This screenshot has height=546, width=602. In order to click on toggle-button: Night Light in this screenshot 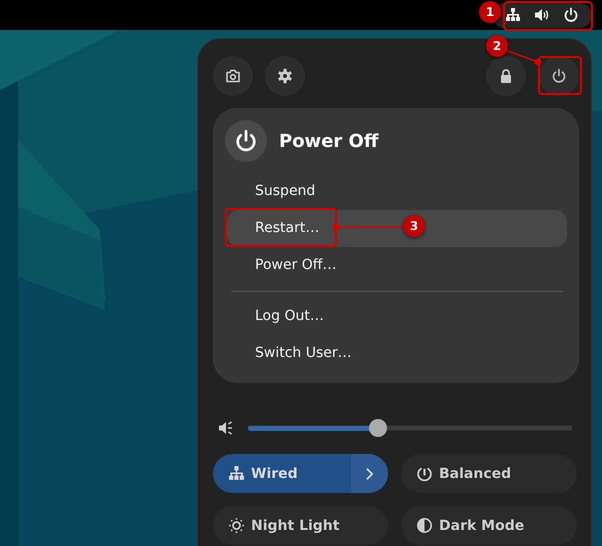, I will do `click(300, 525)`.